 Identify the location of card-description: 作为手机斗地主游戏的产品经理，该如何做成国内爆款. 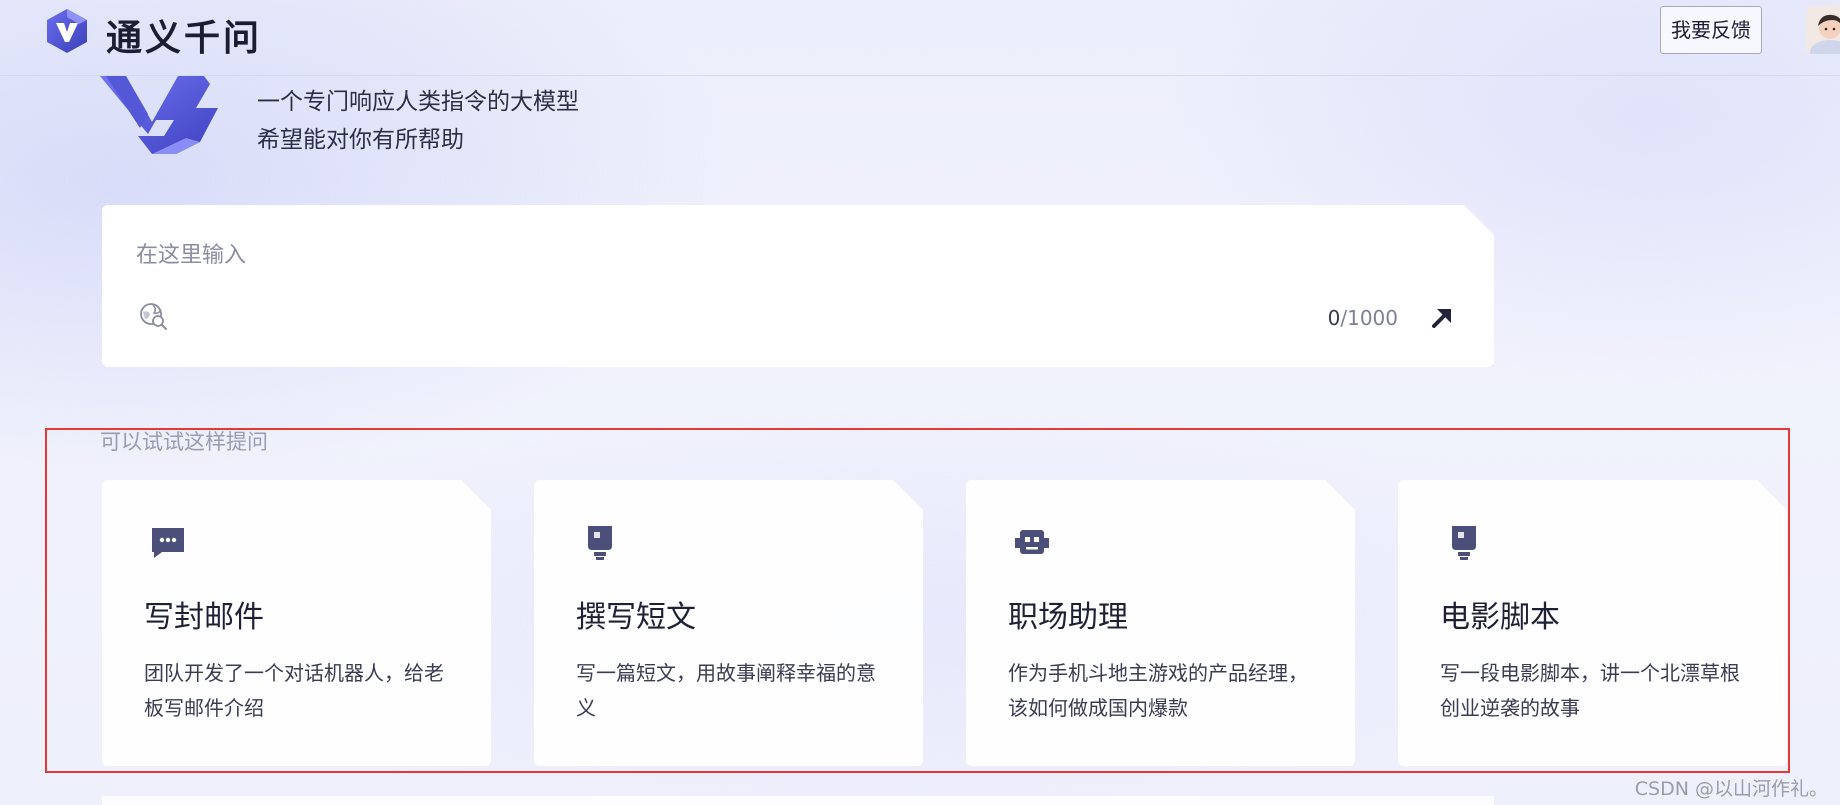
(1158, 690).